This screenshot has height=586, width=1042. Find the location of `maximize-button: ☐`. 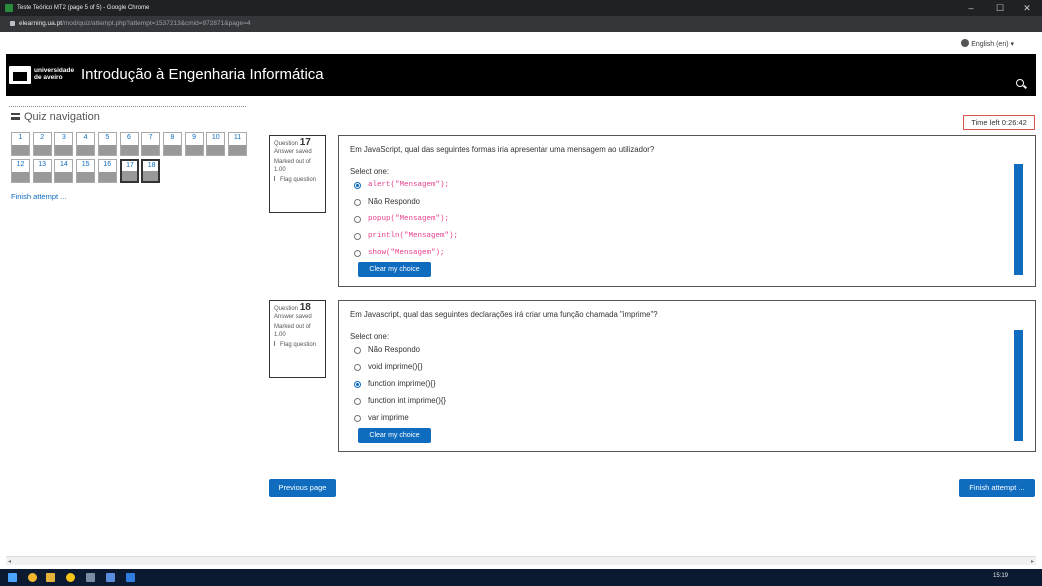

maximize-button: ☐ is located at coordinates (1000, 8).